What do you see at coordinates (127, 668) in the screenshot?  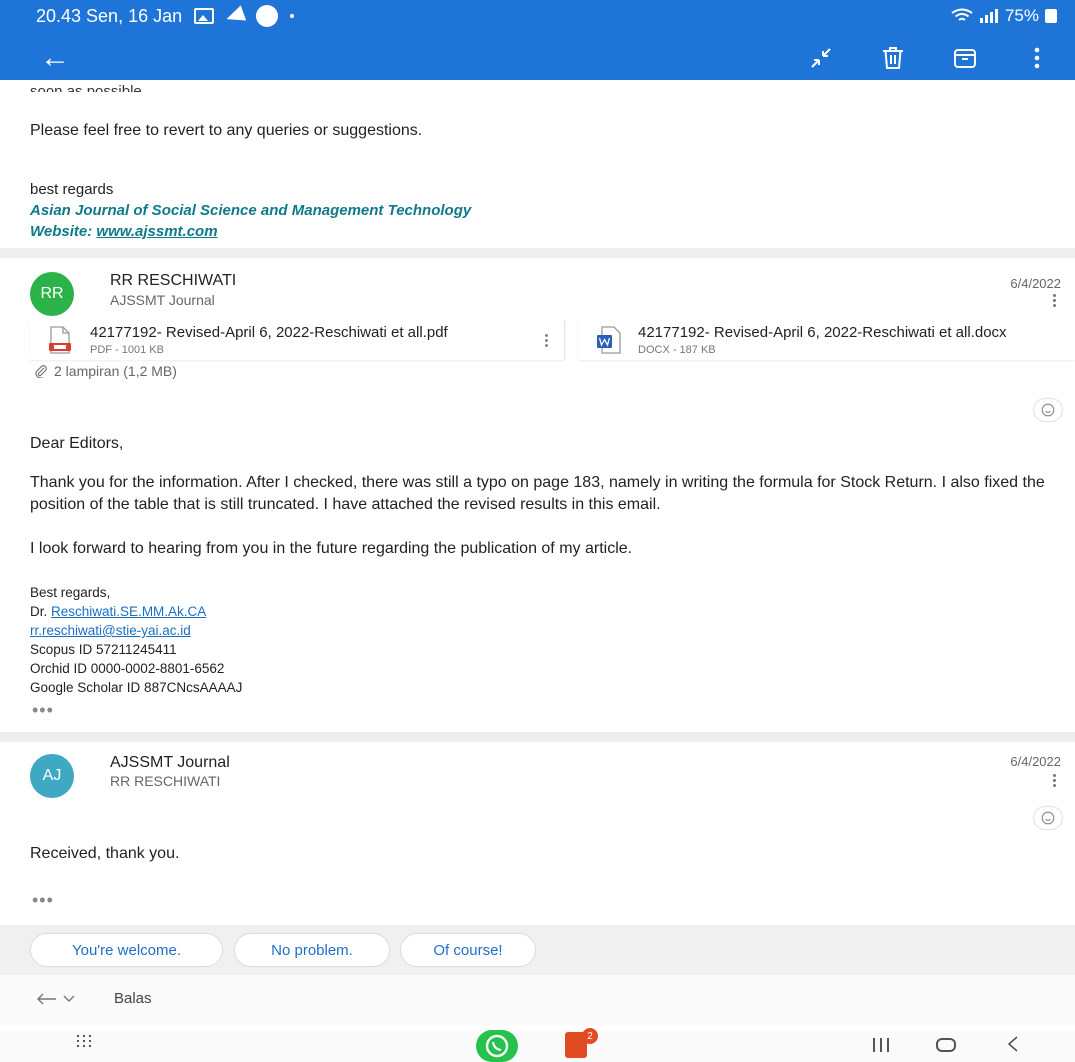 I see `signature-orchid: Orchid ID 0000-0002-8801-6562` at bounding box center [127, 668].